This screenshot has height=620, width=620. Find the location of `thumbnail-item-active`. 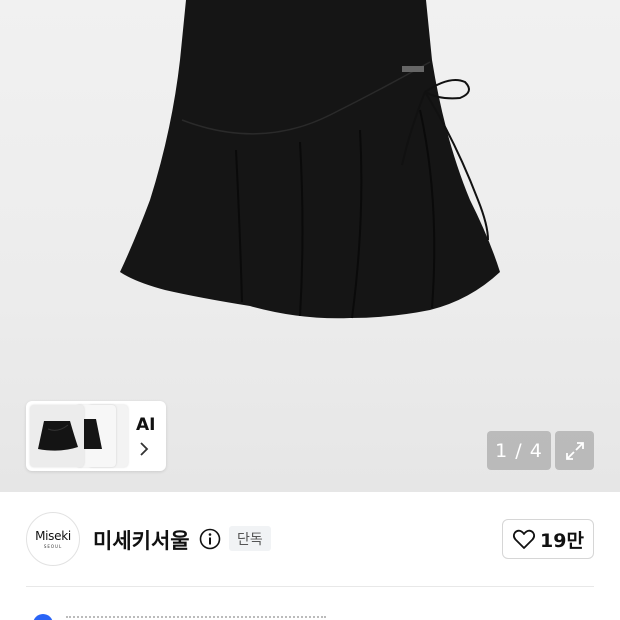

thumbnail-item-active is located at coordinates (57, 436).